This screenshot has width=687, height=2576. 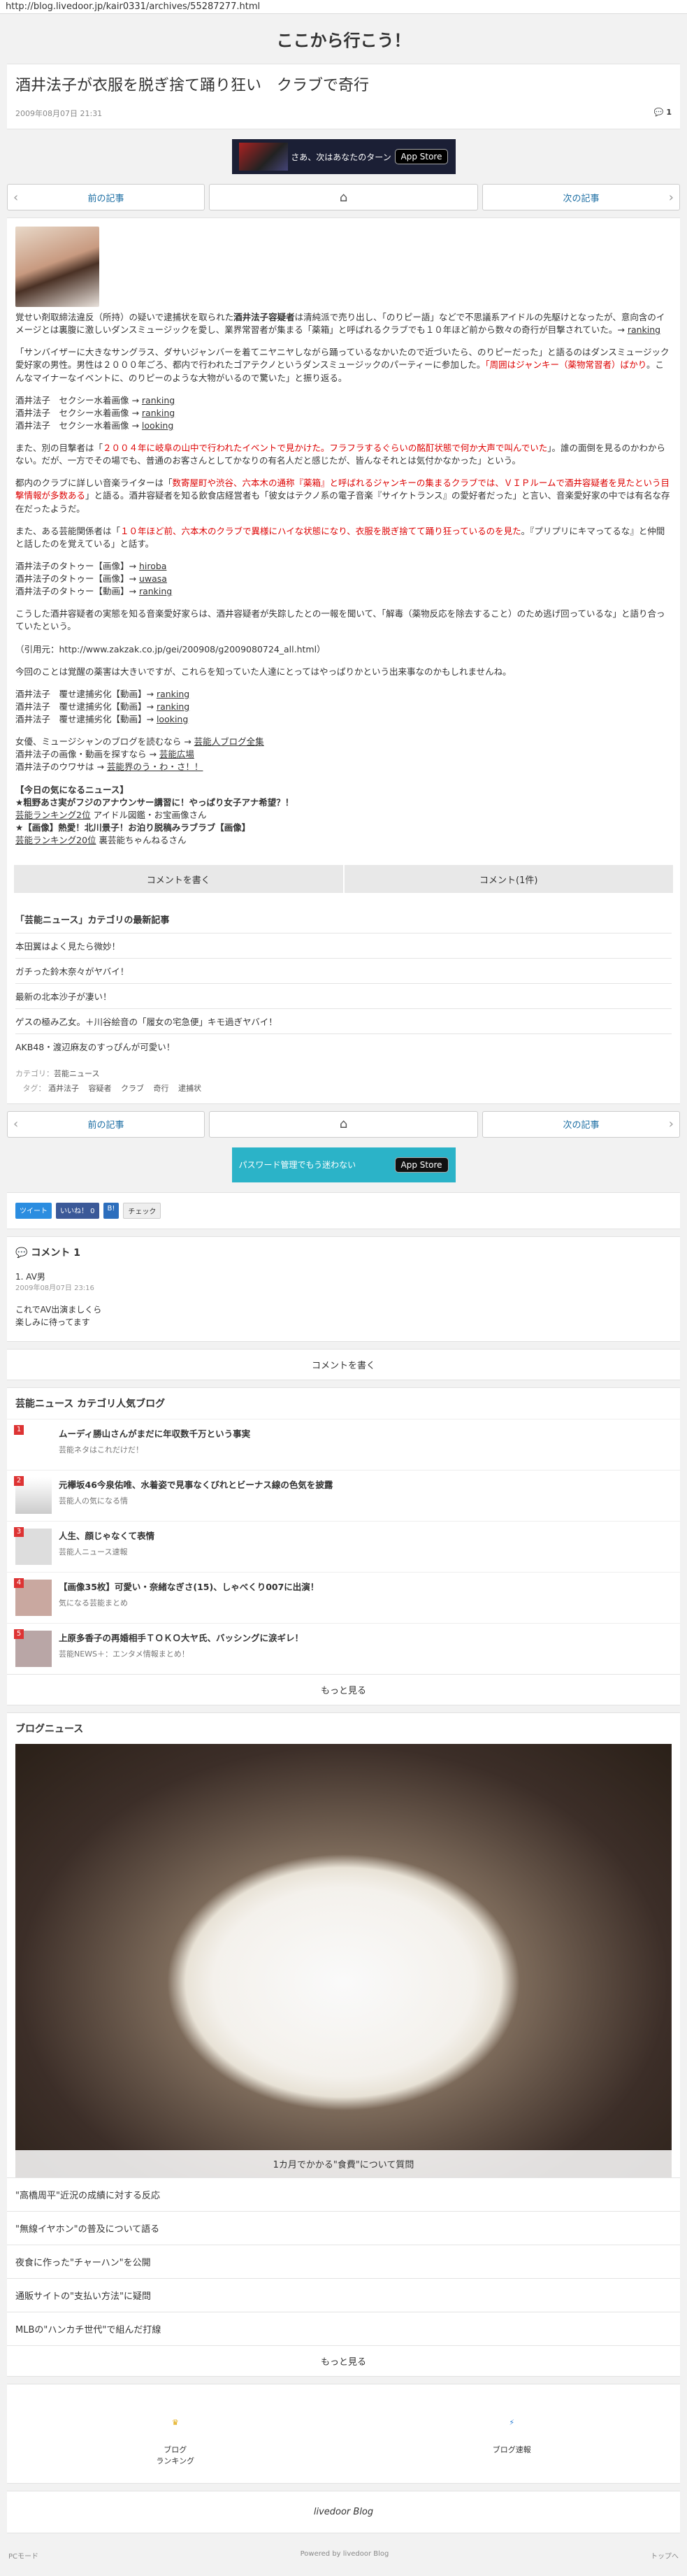 What do you see at coordinates (155, 766) in the screenshot?
I see `list-link: 芸能界のう・わ・さ！！` at bounding box center [155, 766].